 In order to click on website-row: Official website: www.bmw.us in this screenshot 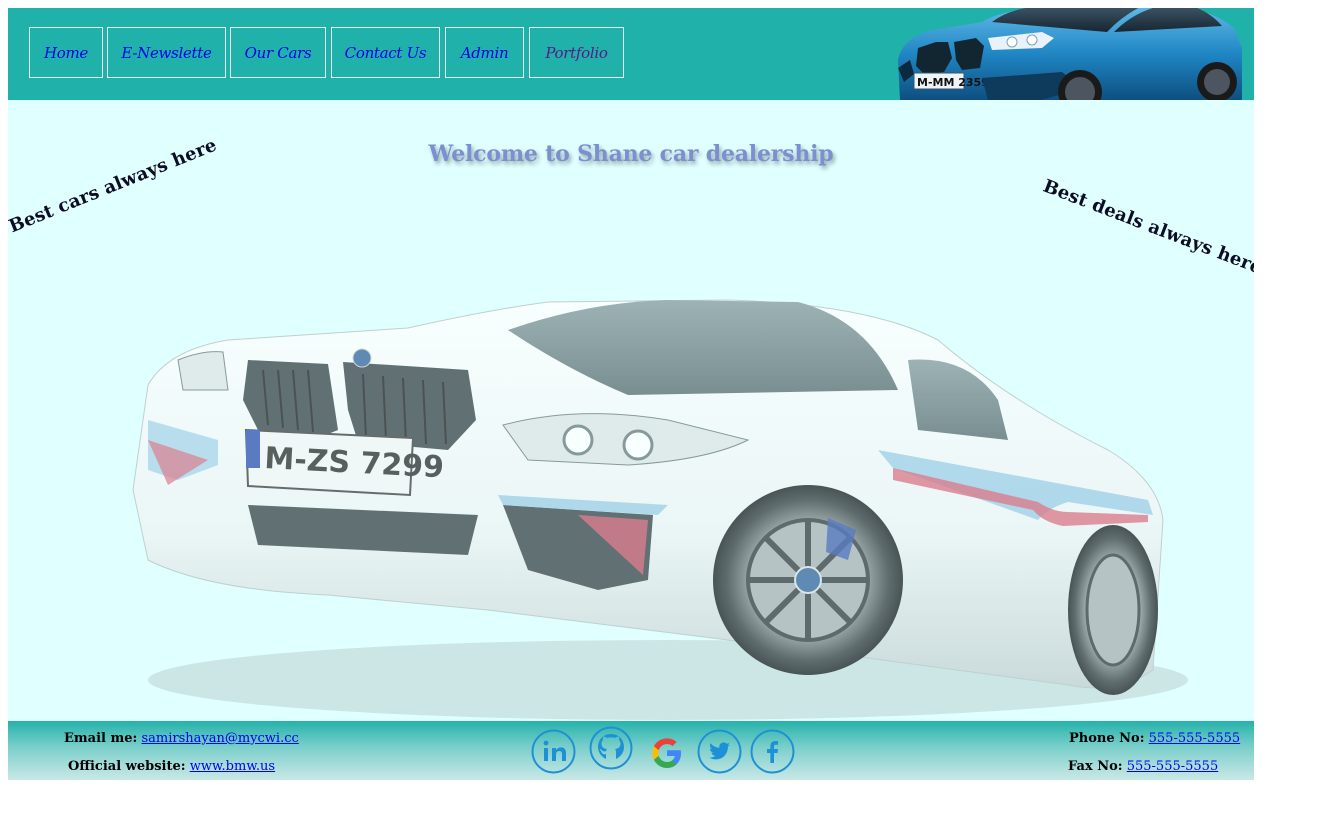, I will do `click(171, 766)`.